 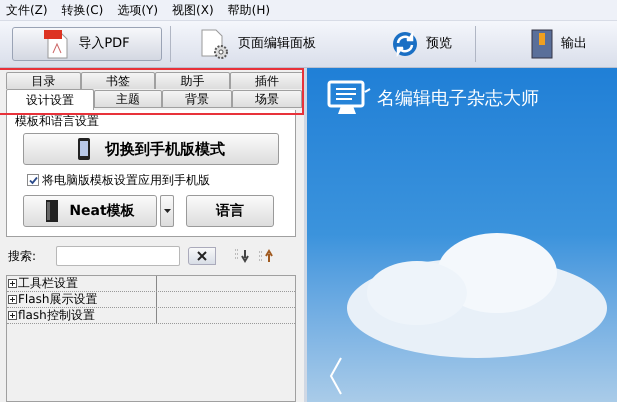 What do you see at coordinates (258, 44) in the screenshot?
I see `toolbar-button: 页面编辑面板` at bounding box center [258, 44].